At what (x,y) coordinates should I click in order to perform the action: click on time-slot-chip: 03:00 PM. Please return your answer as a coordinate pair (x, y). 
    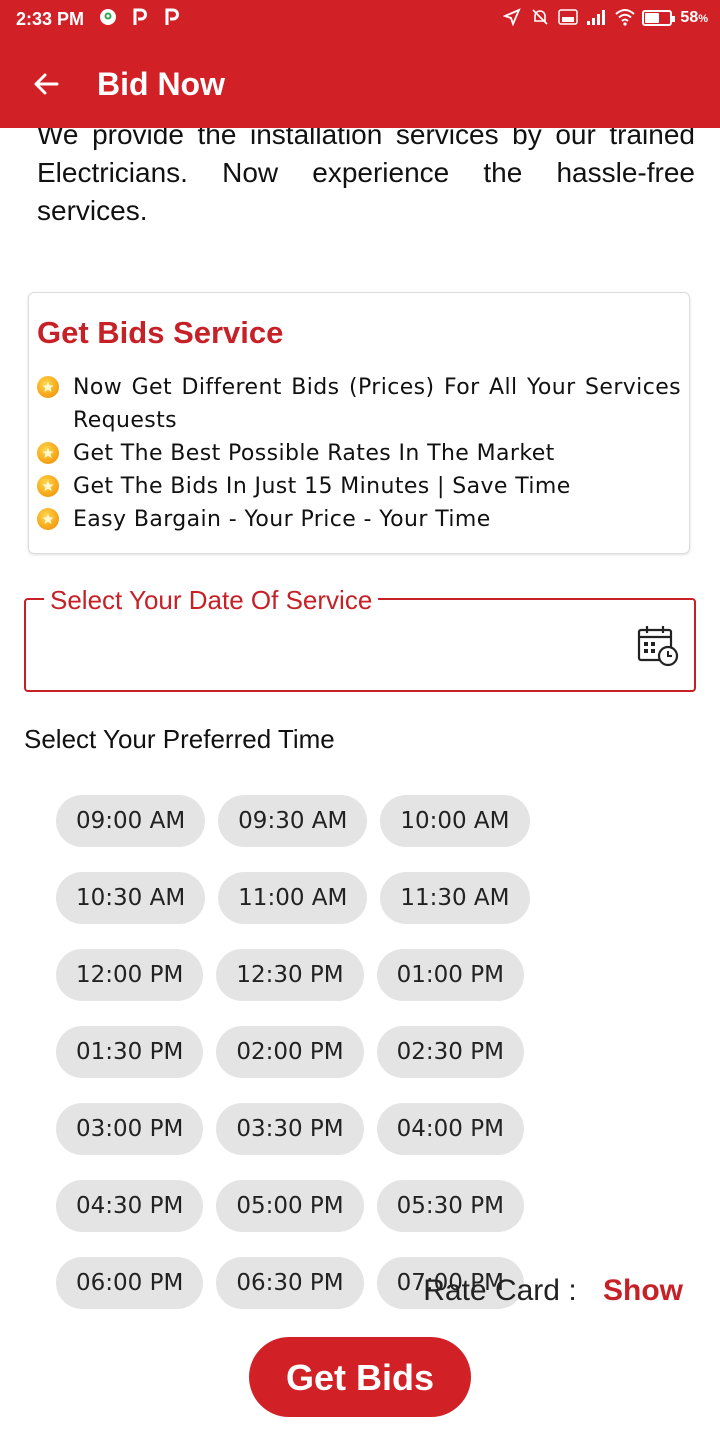
    Looking at the image, I should click on (130, 1129).